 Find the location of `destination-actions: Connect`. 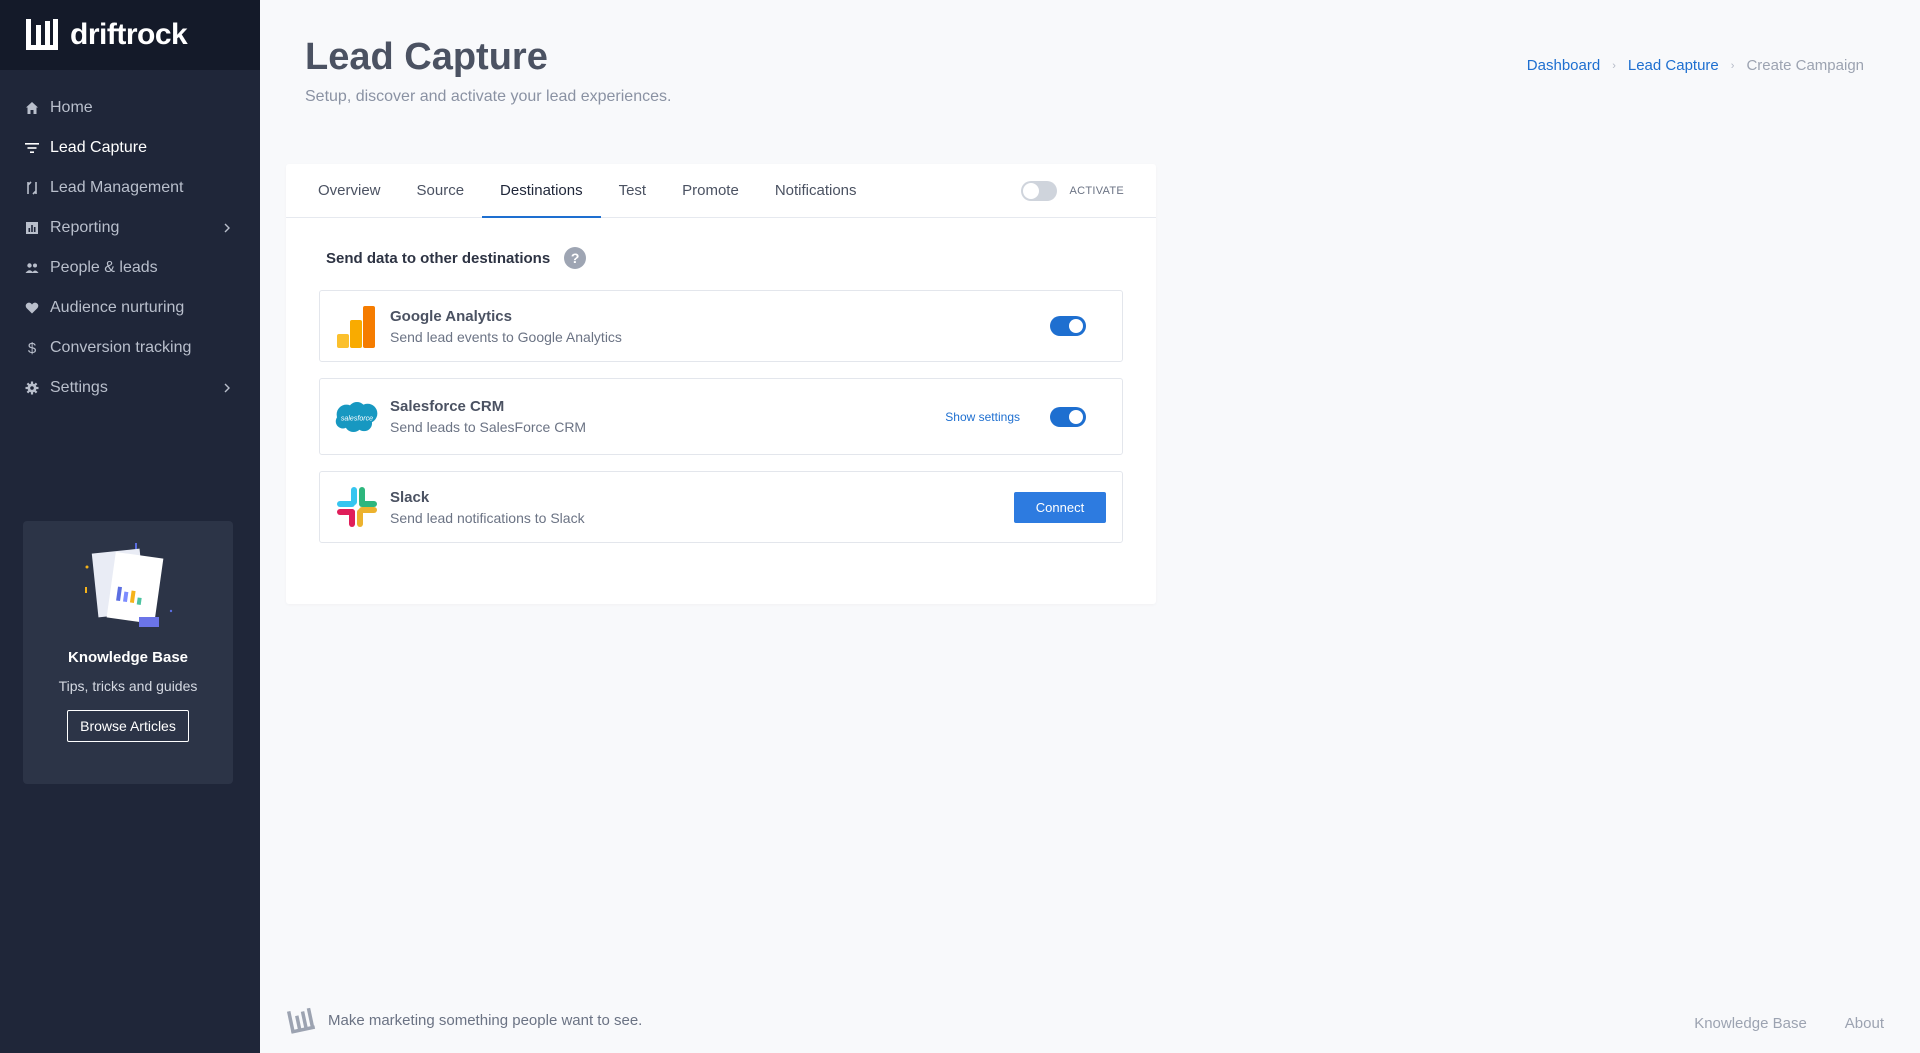

destination-actions: Connect is located at coordinates (1060, 507).